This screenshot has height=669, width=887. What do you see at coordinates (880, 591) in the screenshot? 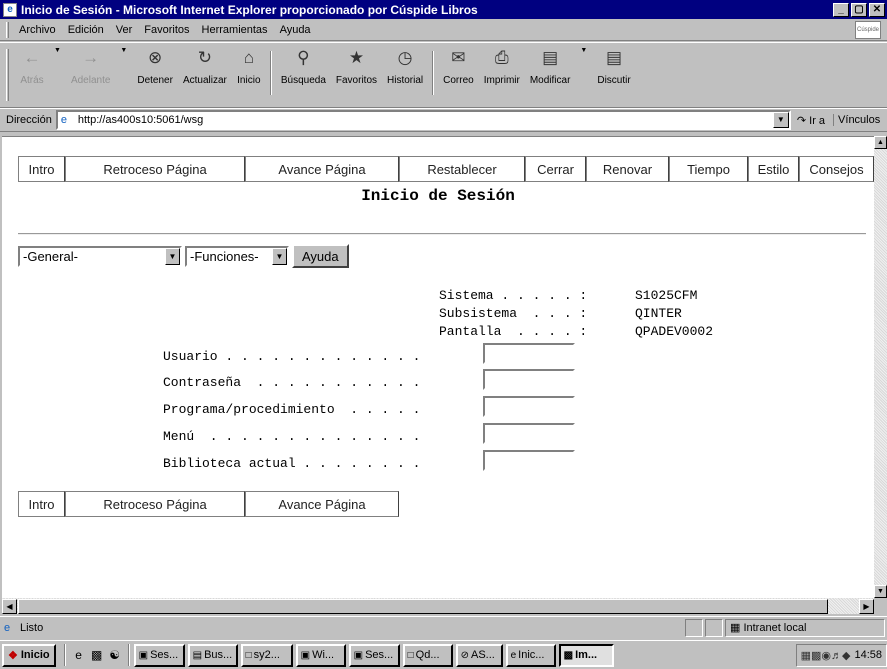
I see `scroll-down-icon: ▼` at bounding box center [880, 591].